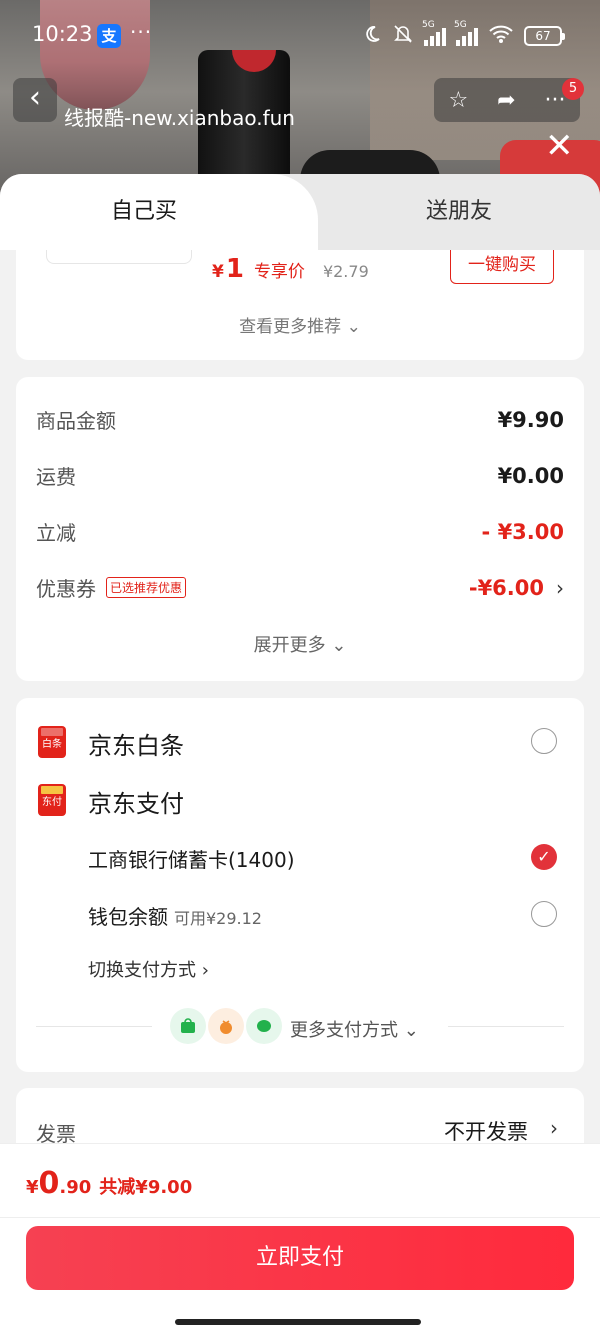 The height and width of the screenshot is (1335, 600). Describe the element at coordinates (52, 742) in the screenshot. I see `baitiao-logo-icon: 白条` at that location.